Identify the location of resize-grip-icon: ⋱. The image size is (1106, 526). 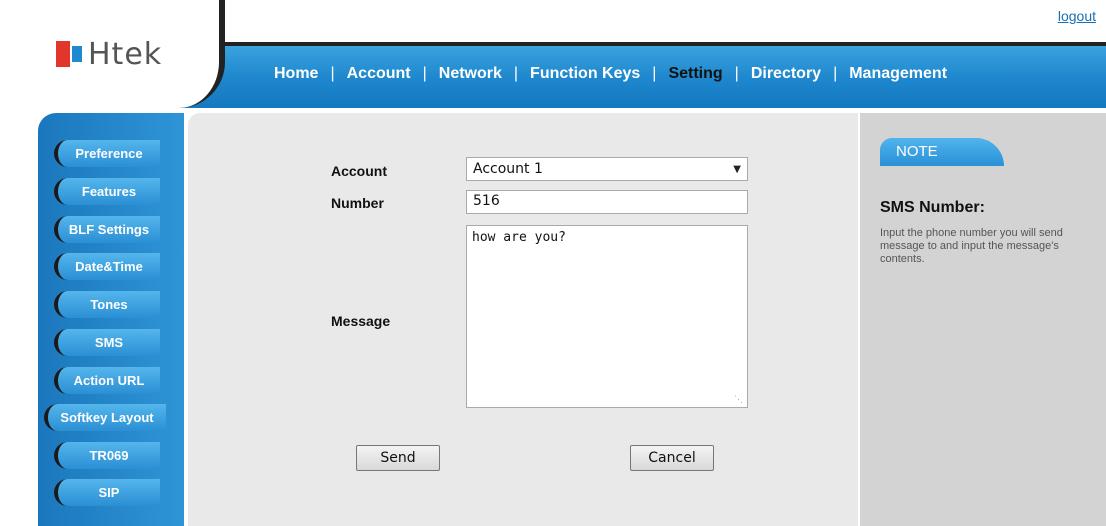
(738, 400).